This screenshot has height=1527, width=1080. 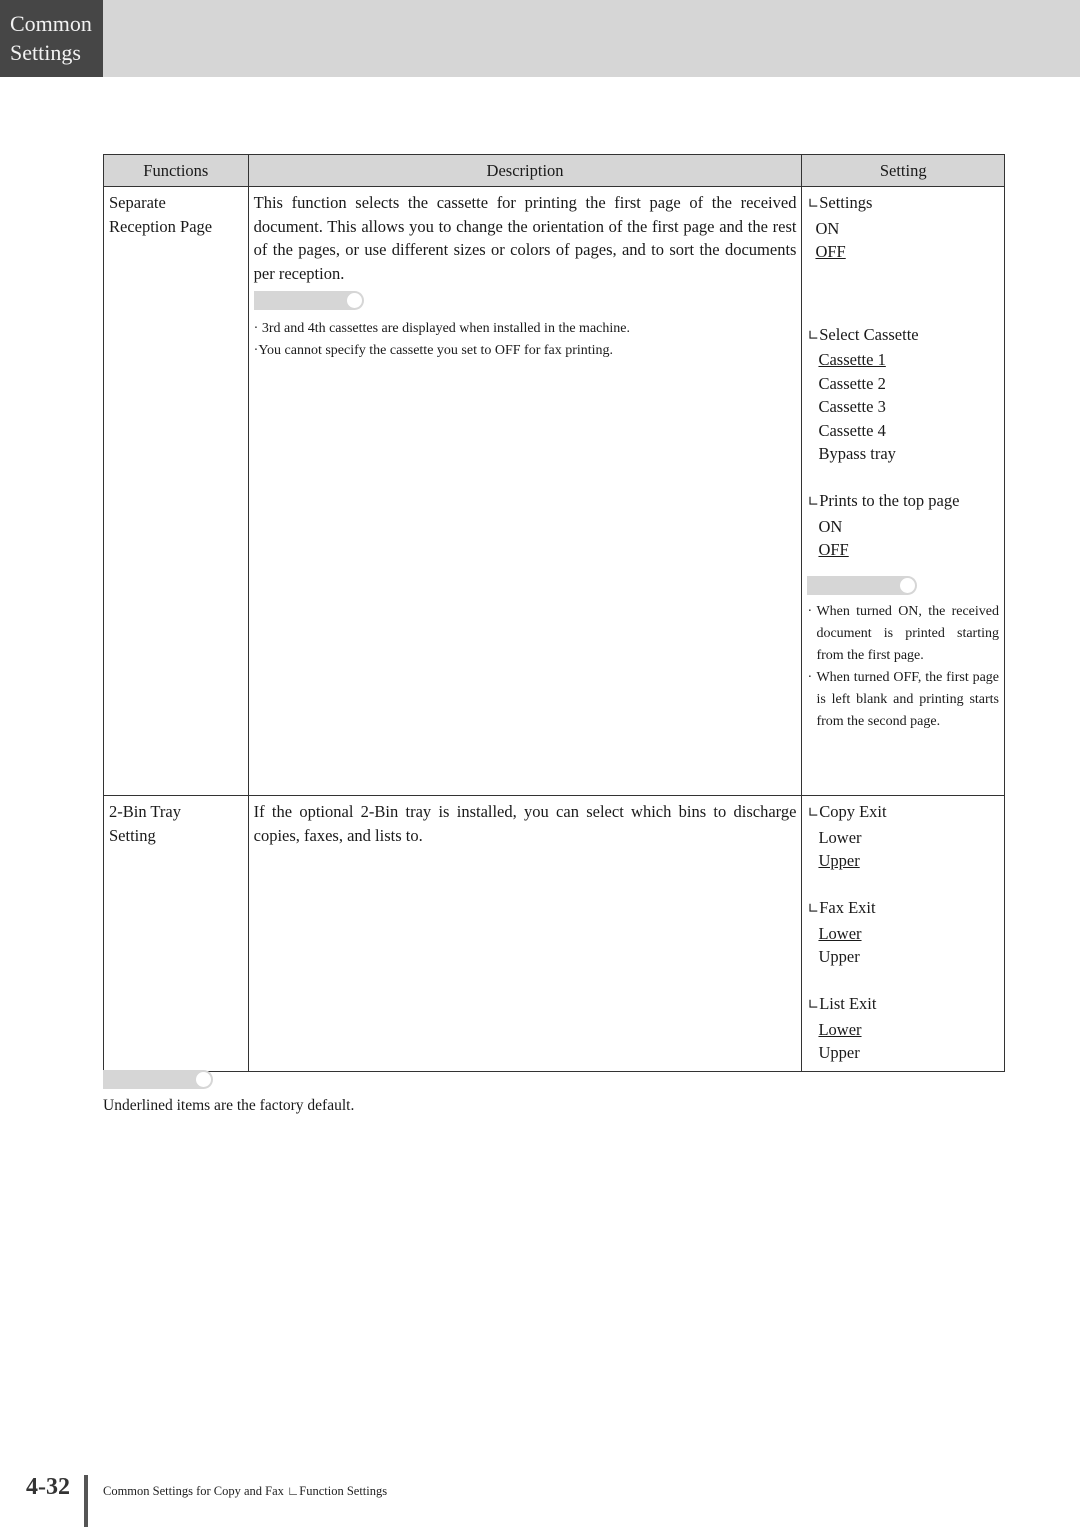 What do you see at coordinates (840, 837) in the screenshot?
I see `setting-option: Lower` at bounding box center [840, 837].